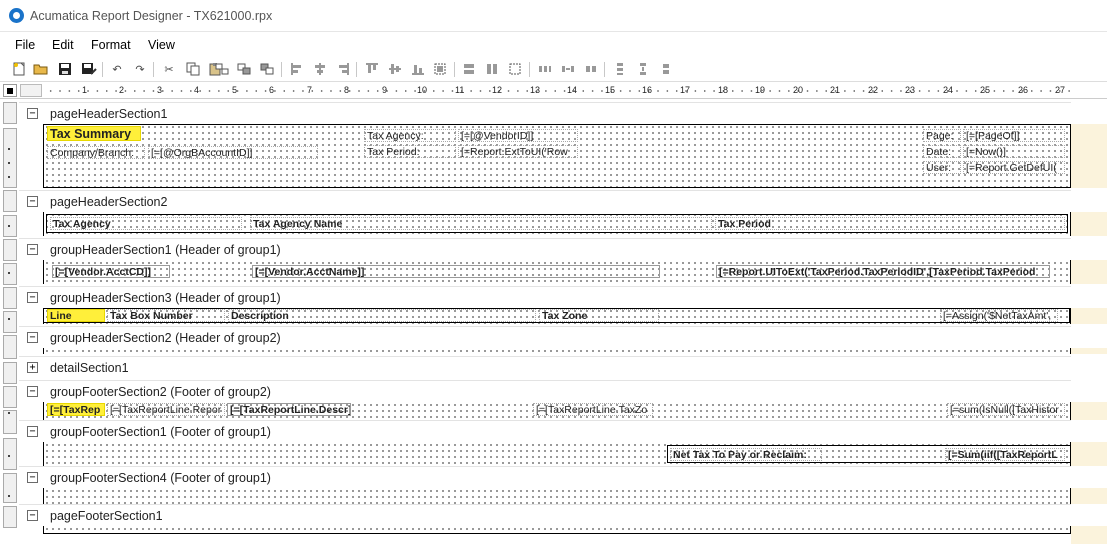  Describe the element at coordinates (410, 135) in the screenshot. I see `label-tax-agency: Tax Agency:` at that location.